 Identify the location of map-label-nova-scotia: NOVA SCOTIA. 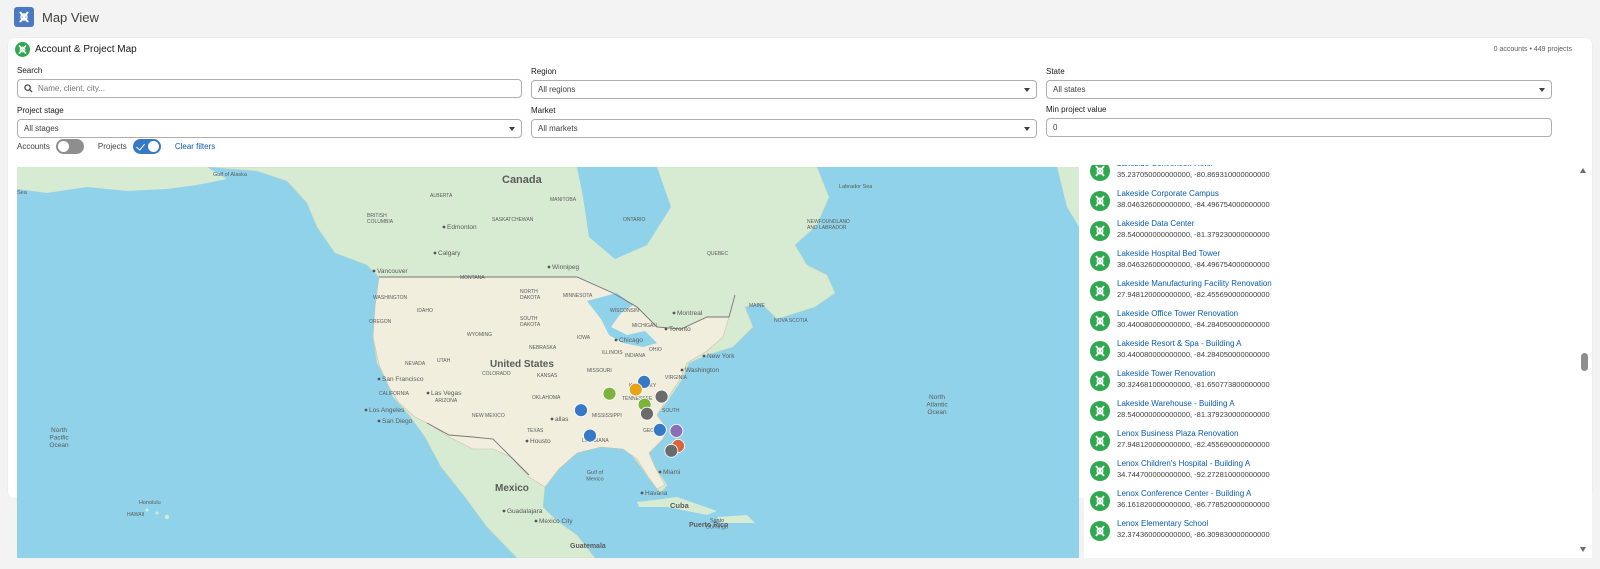
(791, 321).